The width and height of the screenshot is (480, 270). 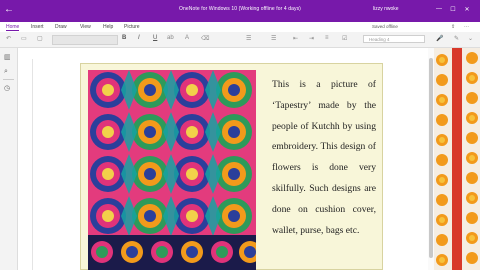 I want to click on close-icon: ✕, so click(x=467, y=9).